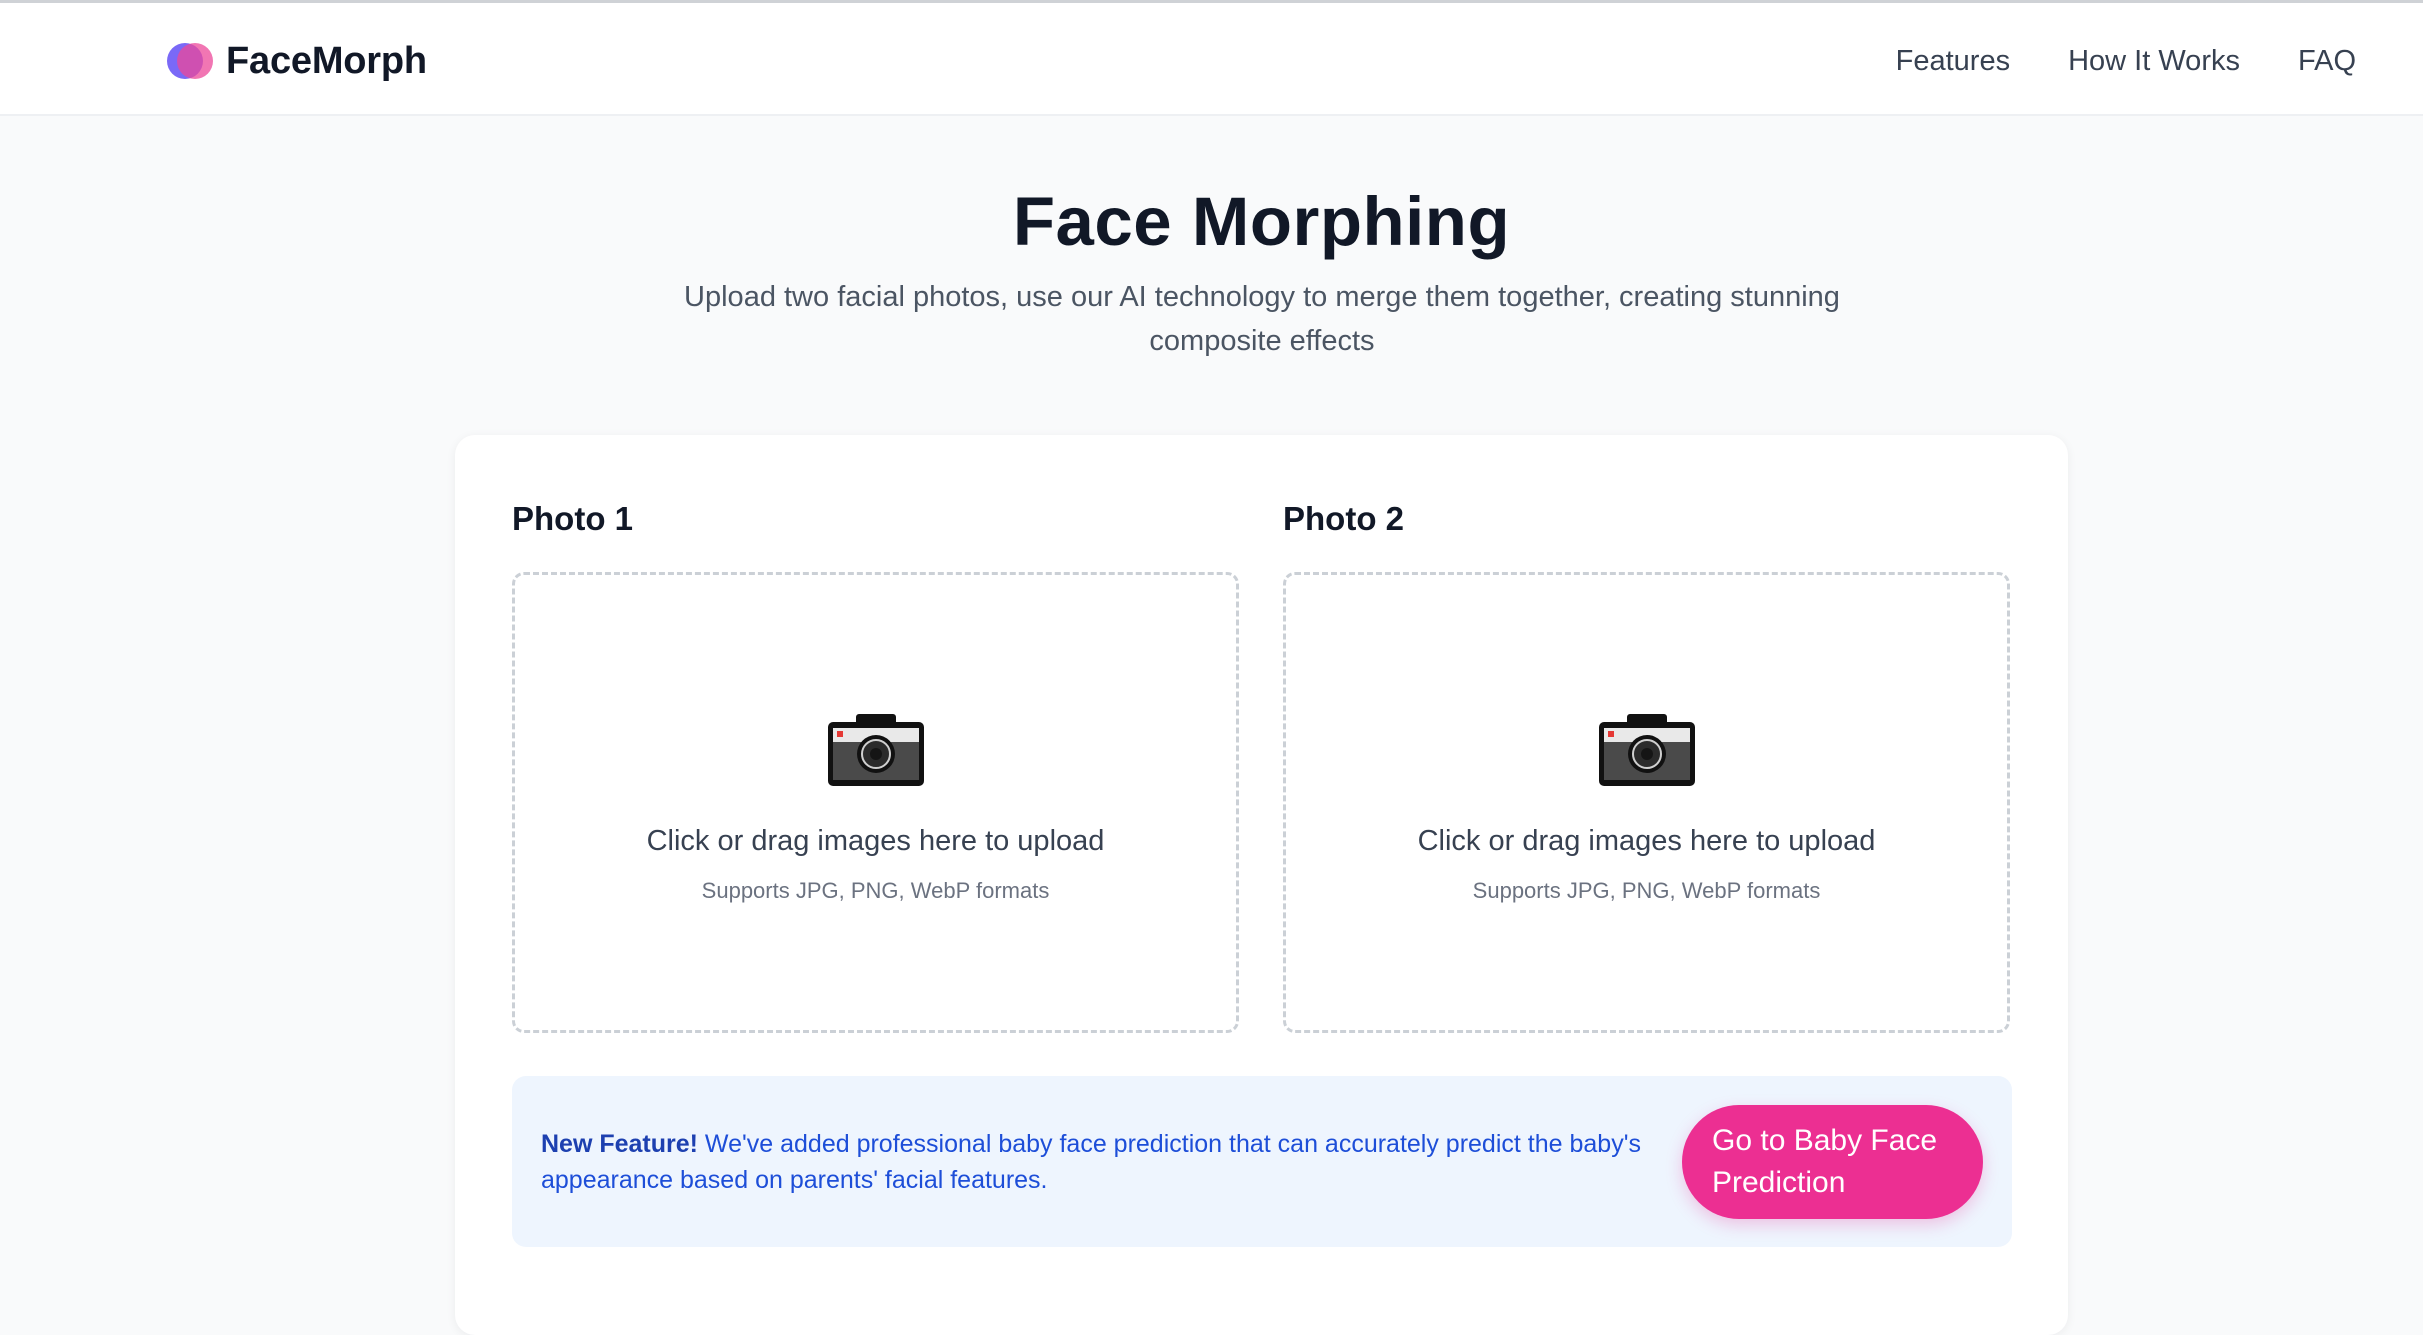  What do you see at coordinates (2154, 61) in the screenshot?
I see `nav-how-it-works: How It Works` at bounding box center [2154, 61].